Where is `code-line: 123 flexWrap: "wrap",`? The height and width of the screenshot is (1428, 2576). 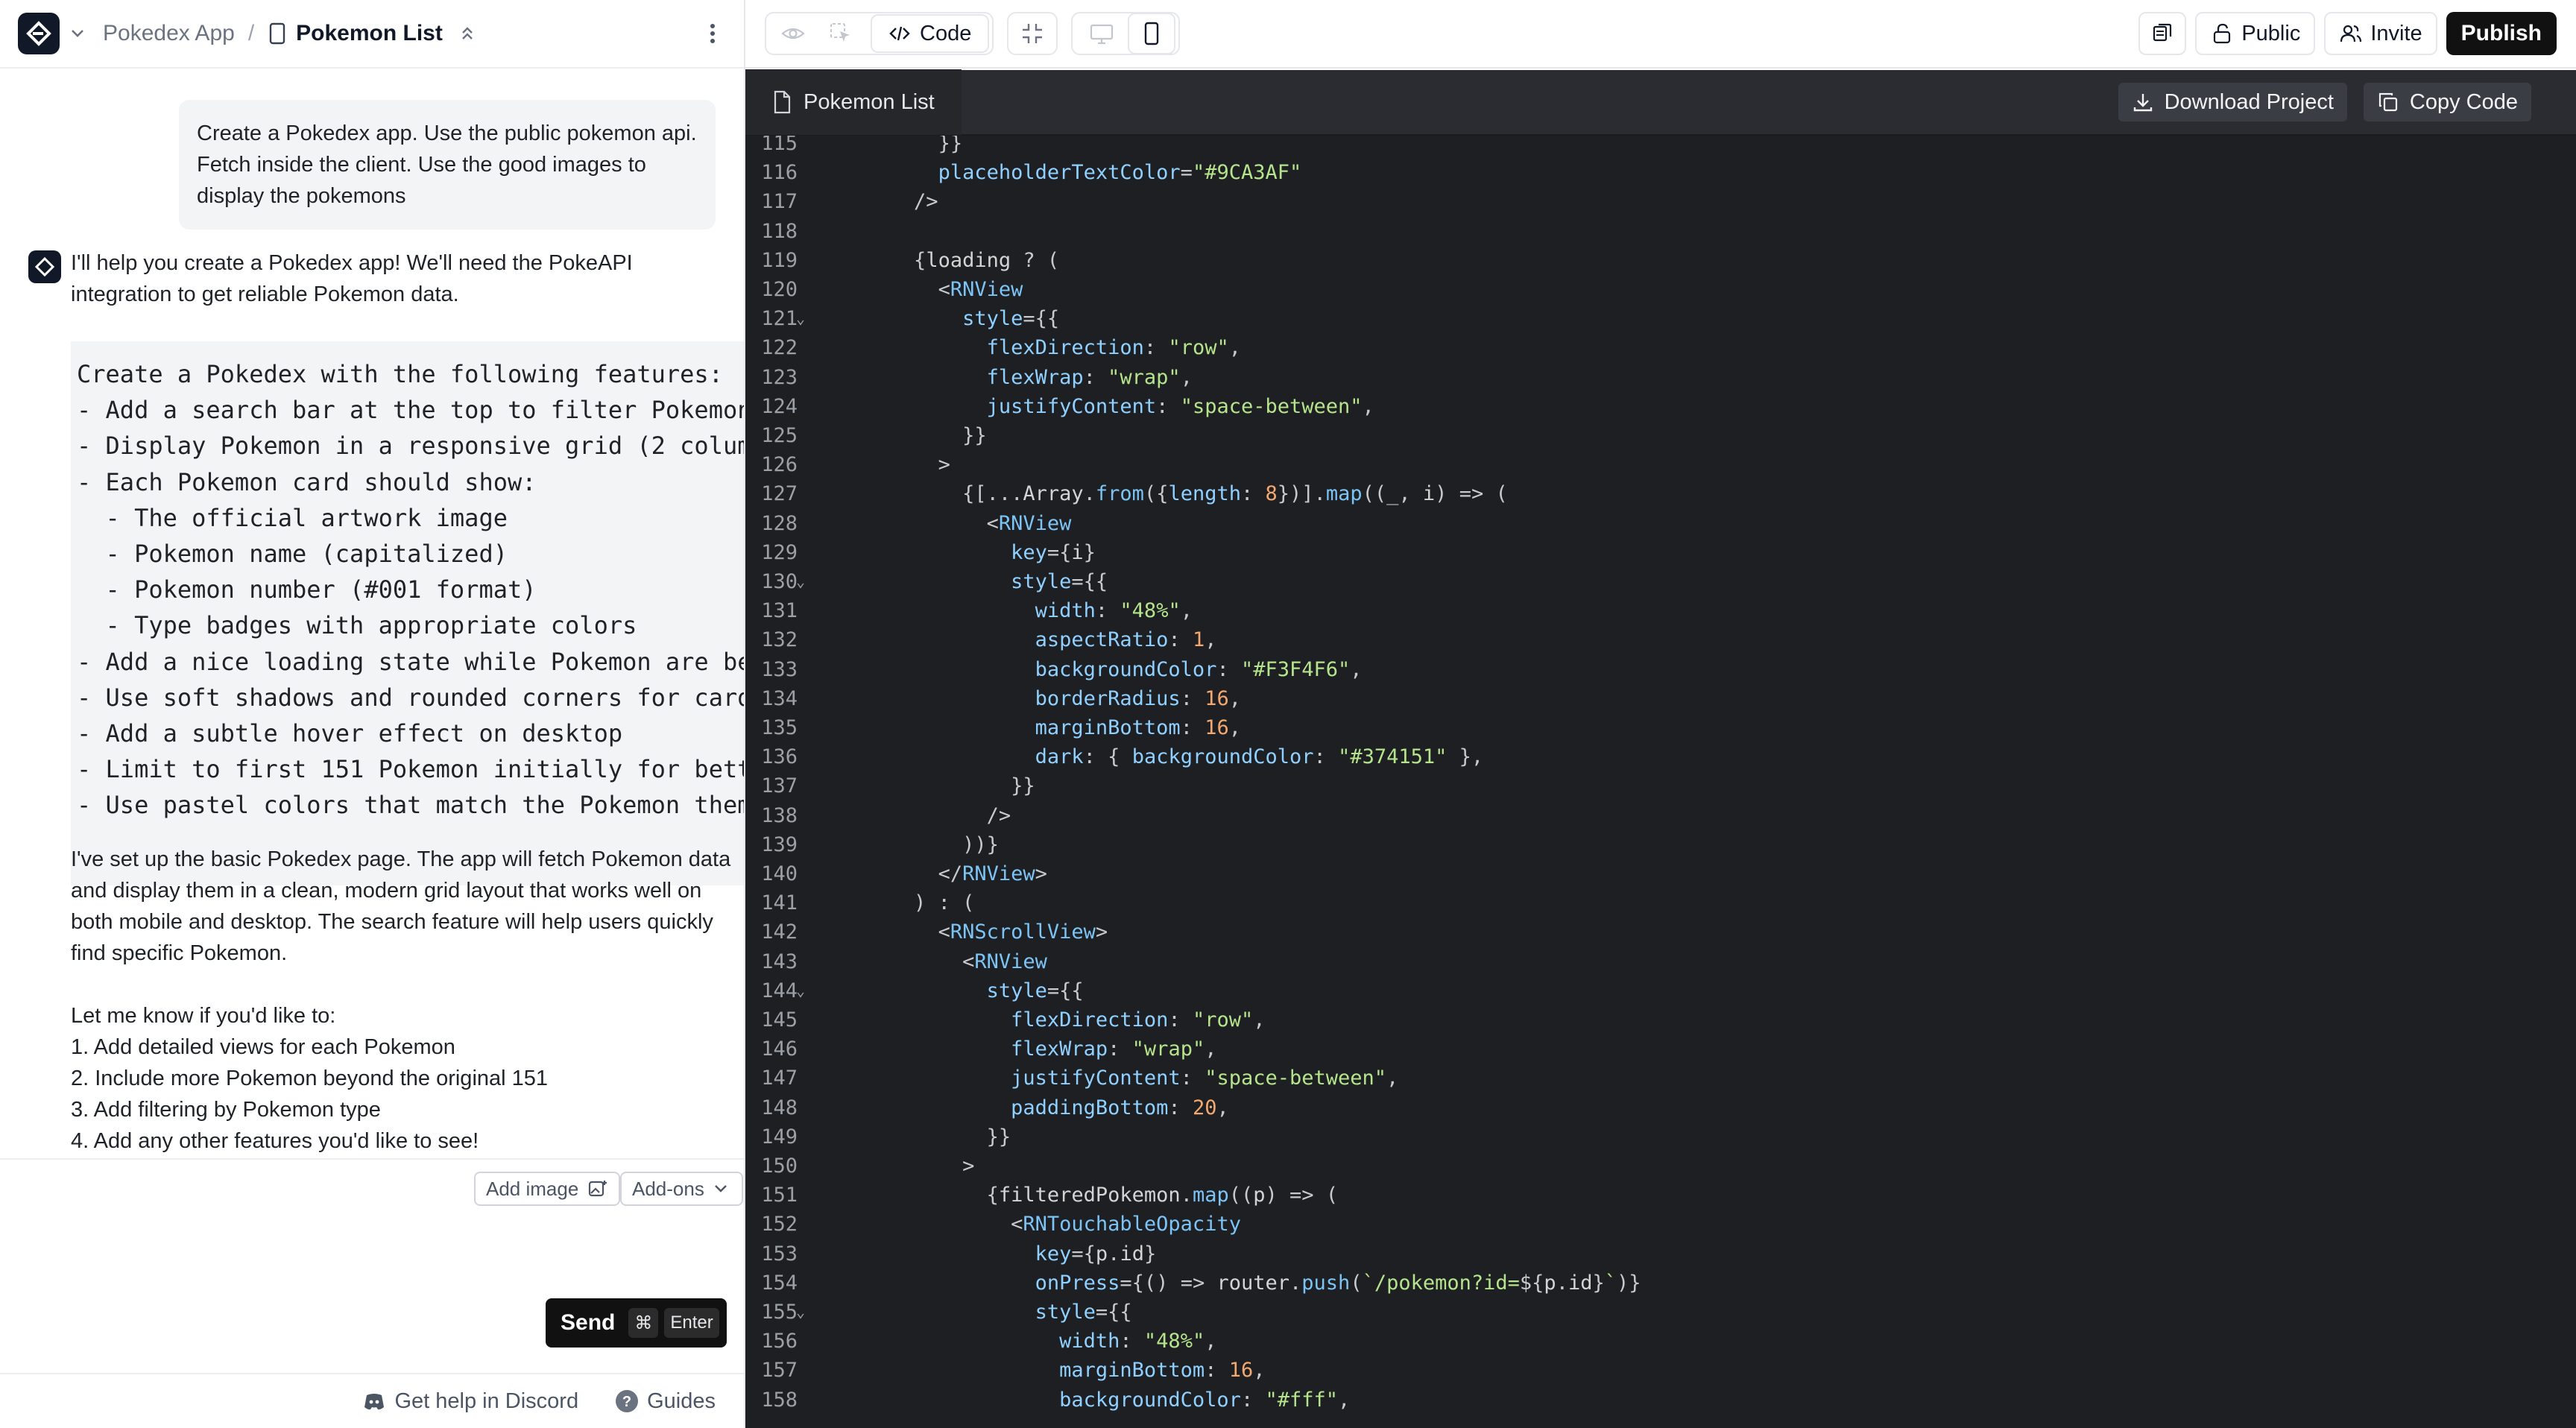
code-line: 123 flexWrap: "wrap", is located at coordinates (1661, 377).